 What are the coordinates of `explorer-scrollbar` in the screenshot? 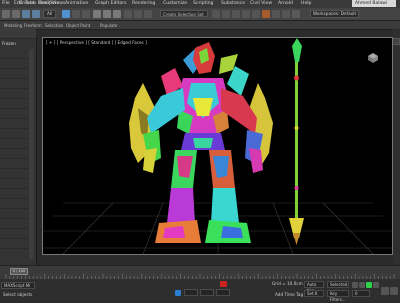 It's located at (31, 154).